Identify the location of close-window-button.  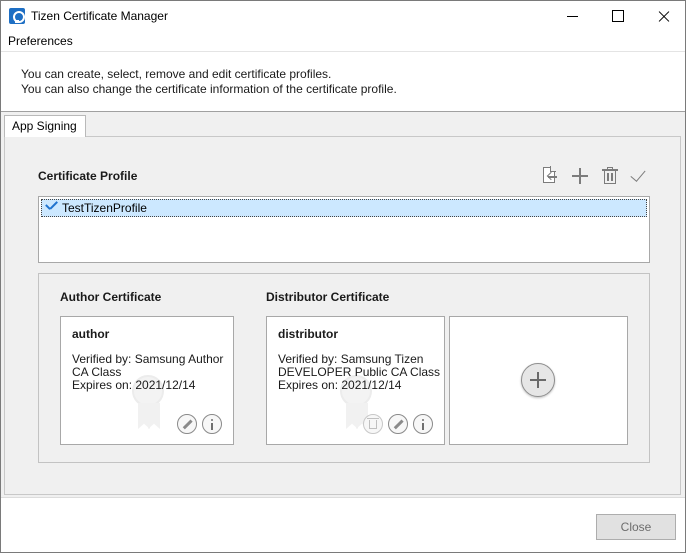
(663, 16).